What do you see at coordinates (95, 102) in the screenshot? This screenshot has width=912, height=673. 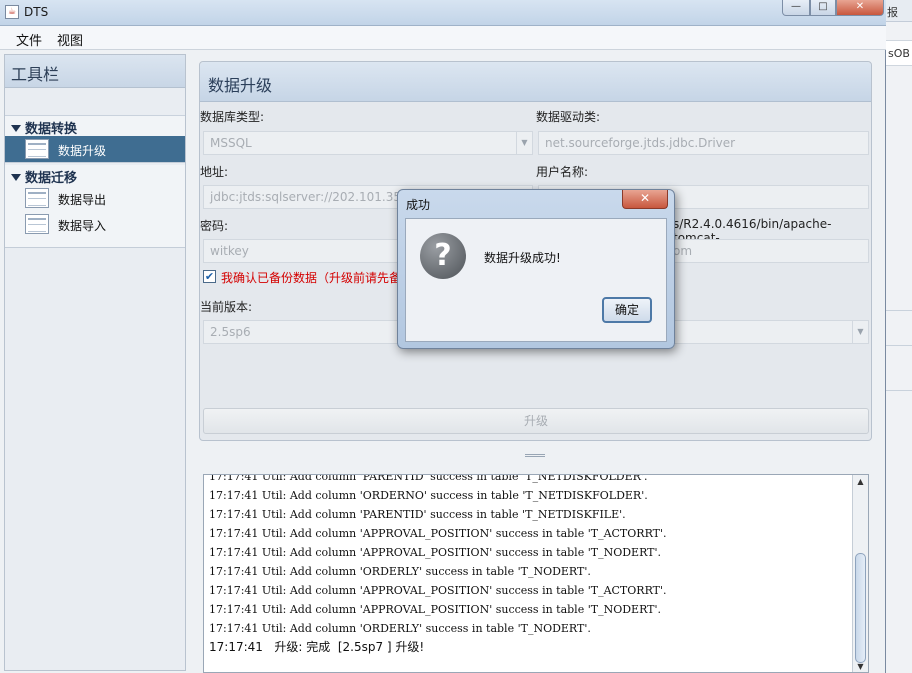 I see `sidebar-spacer` at bounding box center [95, 102].